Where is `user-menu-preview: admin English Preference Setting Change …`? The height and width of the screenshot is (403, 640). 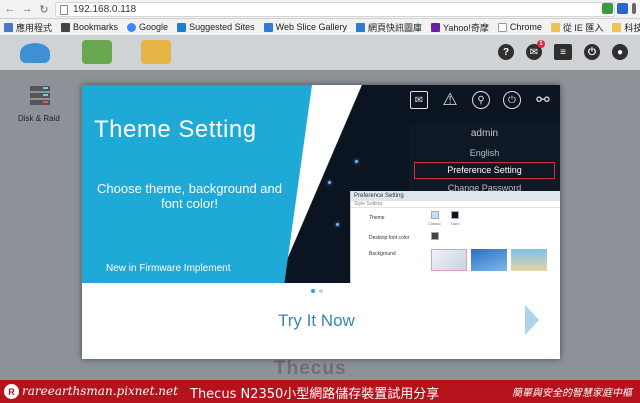 user-menu-preview: admin English Preference Setting Change … is located at coordinates (484, 159).